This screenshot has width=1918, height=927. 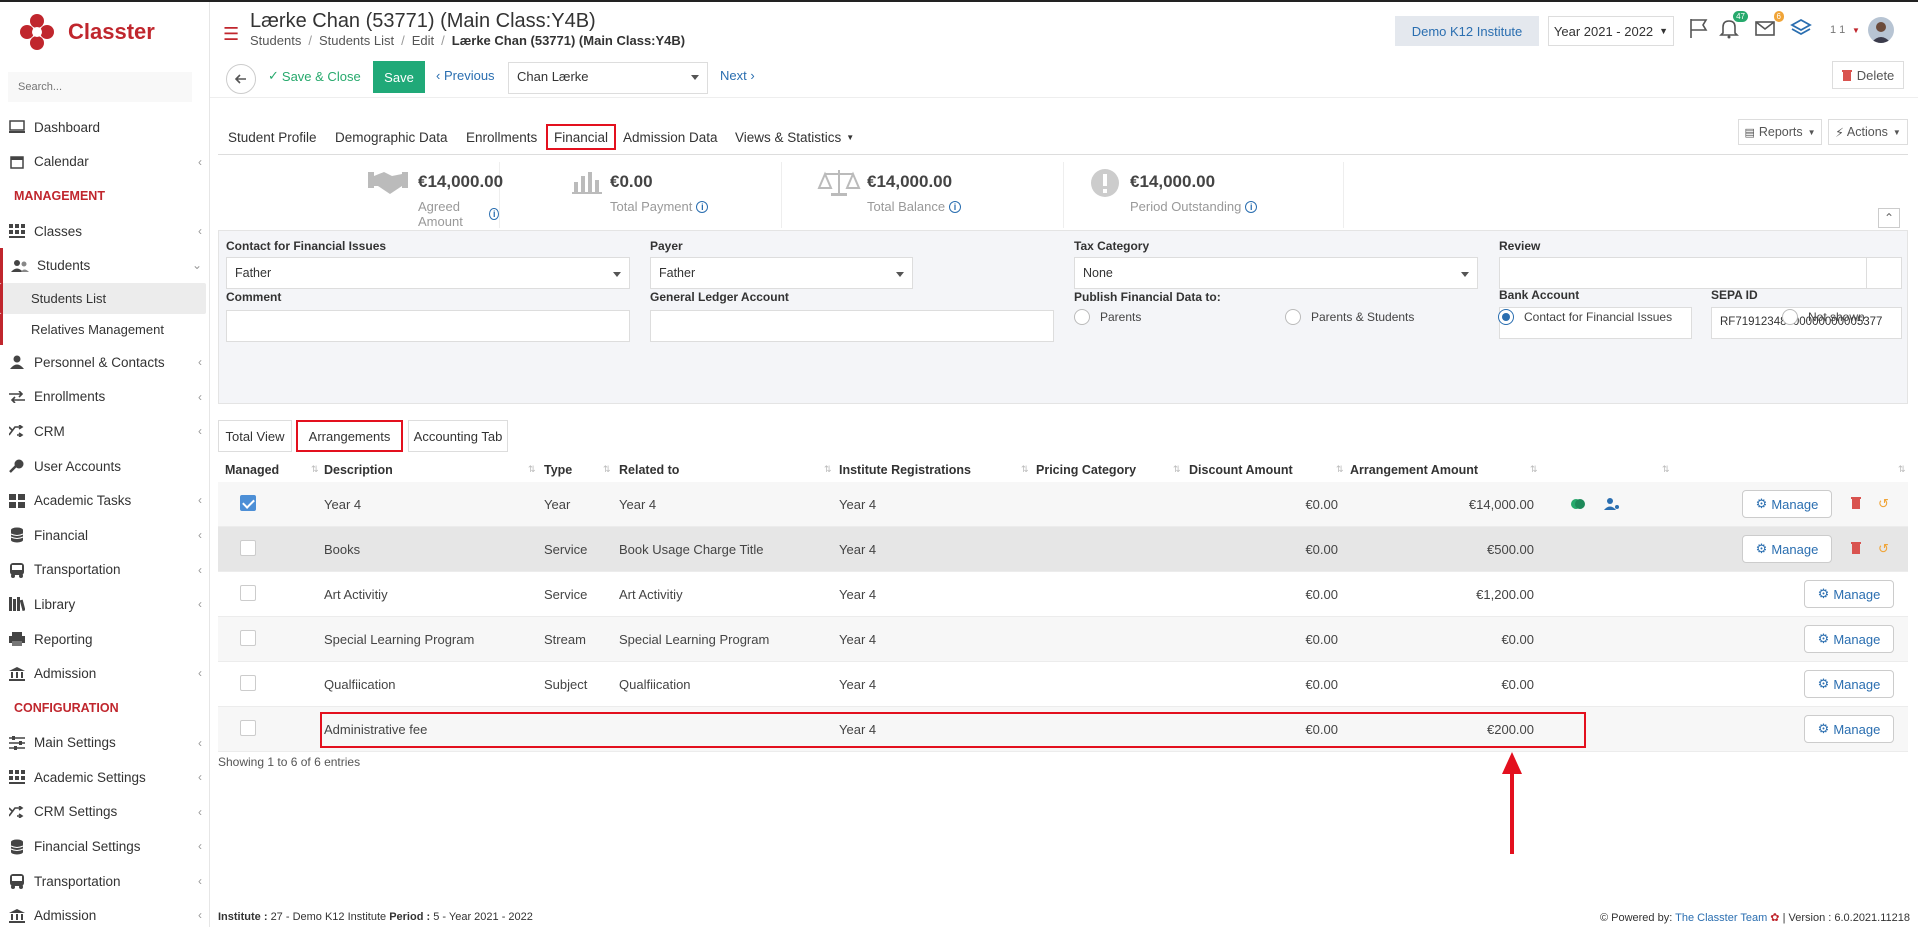 What do you see at coordinates (1107, 317) in the screenshot?
I see `publish-option-parents: Parents` at bounding box center [1107, 317].